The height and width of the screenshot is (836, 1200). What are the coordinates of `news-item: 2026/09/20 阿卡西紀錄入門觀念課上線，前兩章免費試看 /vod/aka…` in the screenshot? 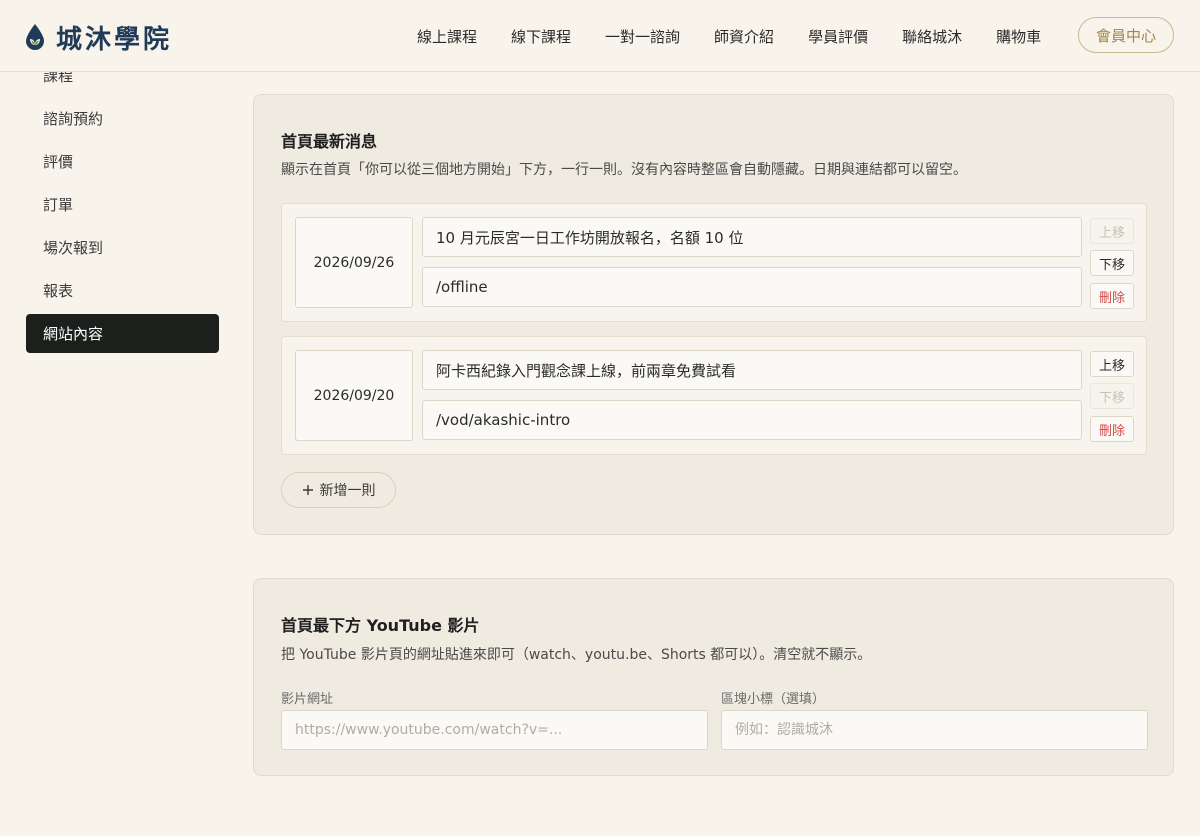 It's located at (714, 395).